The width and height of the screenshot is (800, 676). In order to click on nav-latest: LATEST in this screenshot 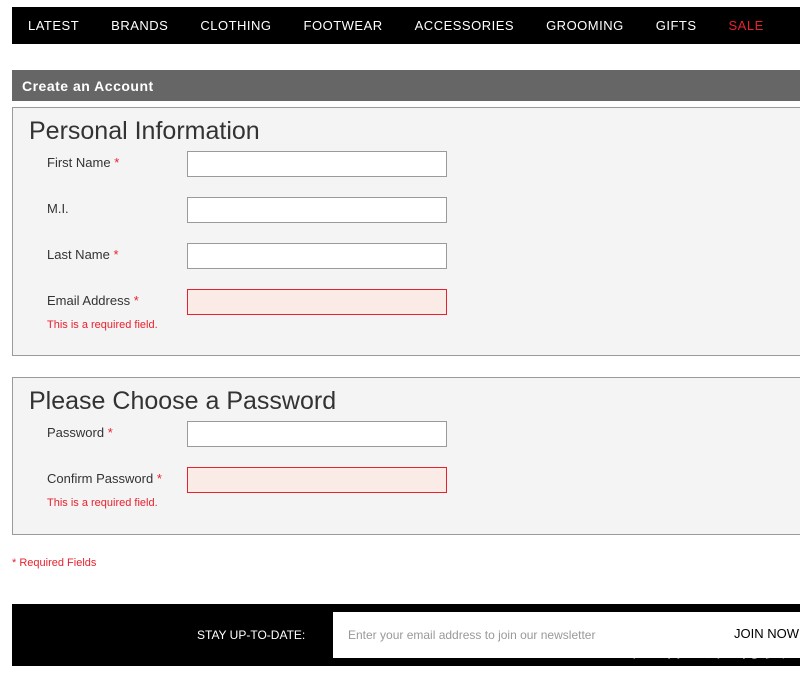, I will do `click(53, 25)`.